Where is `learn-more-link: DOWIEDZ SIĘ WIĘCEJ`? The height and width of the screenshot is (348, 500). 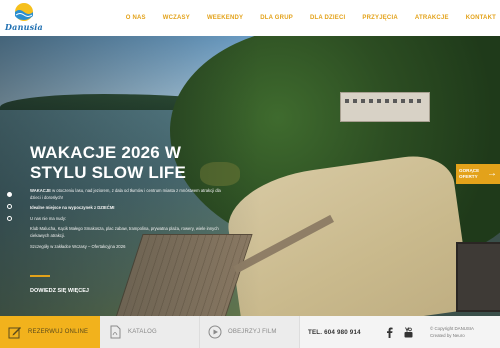 learn-more-link: DOWIEDZ SIĘ WIĘCEJ is located at coordinates (59, 291).